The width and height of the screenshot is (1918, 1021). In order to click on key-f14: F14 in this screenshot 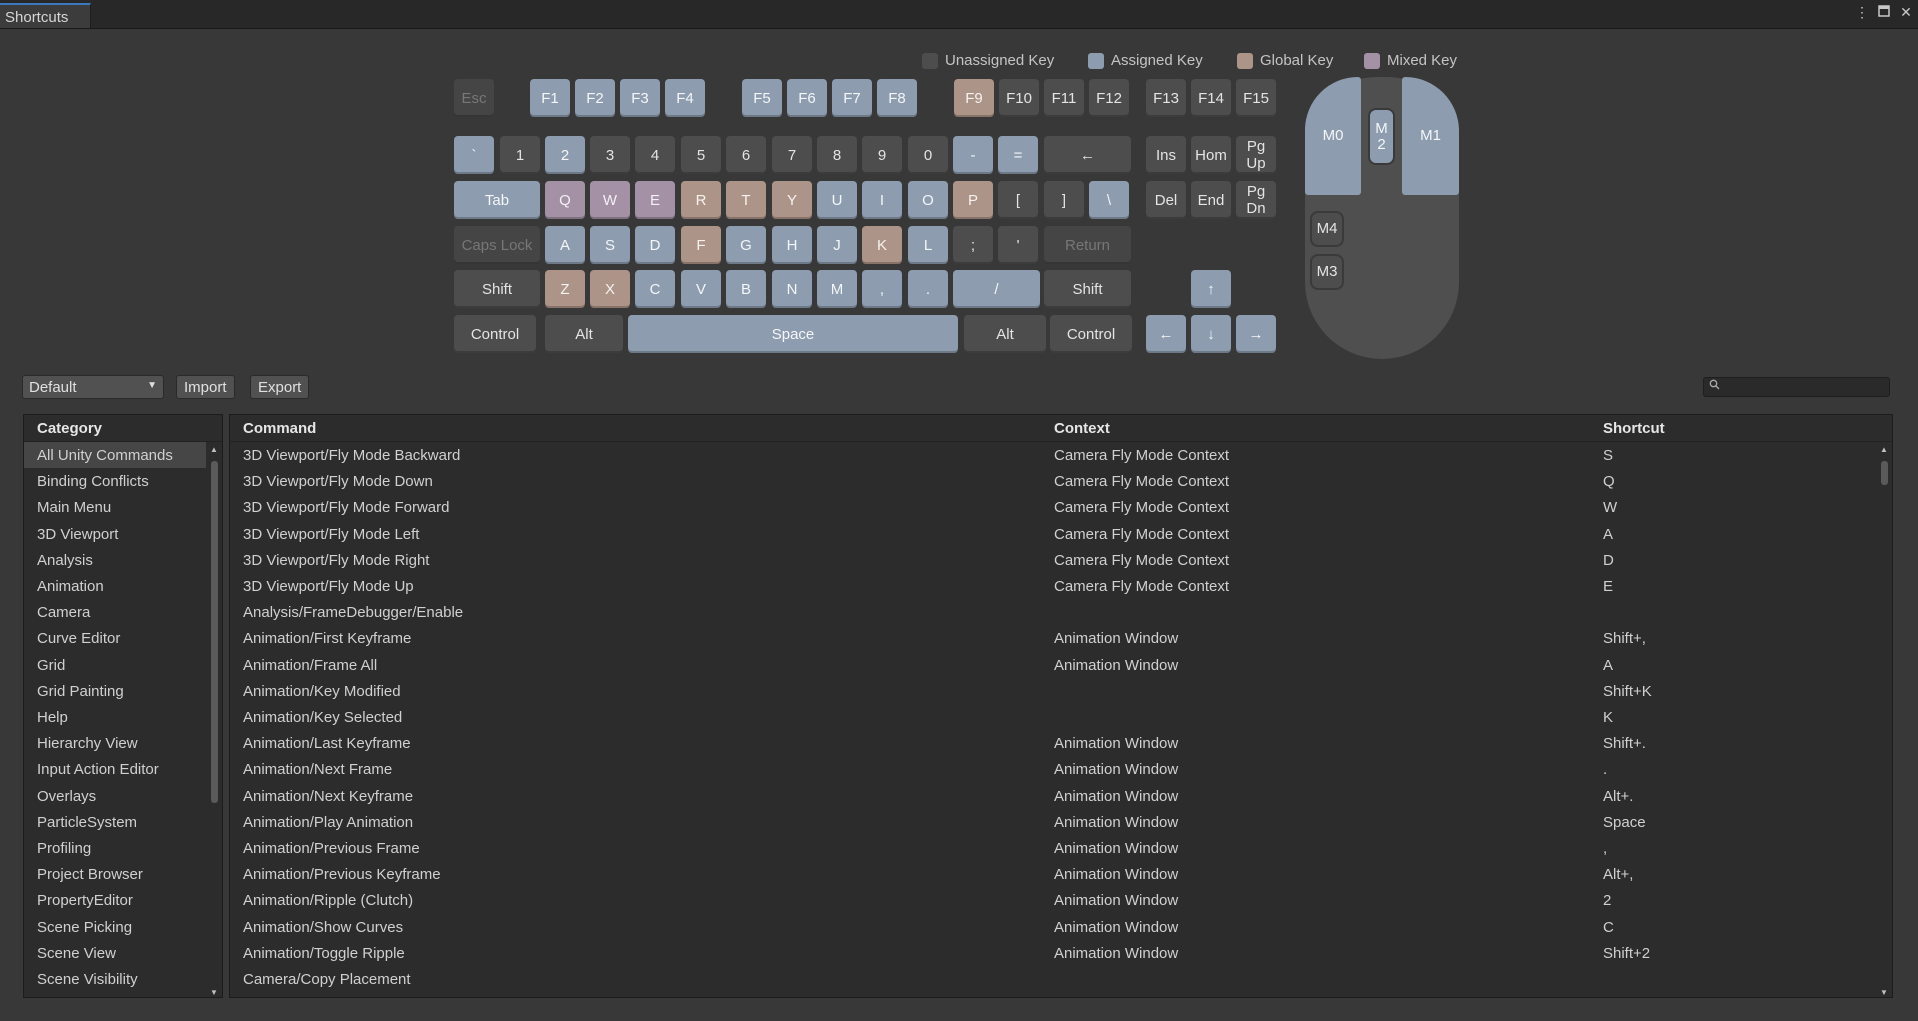, I will do `click(1211, 98)`.